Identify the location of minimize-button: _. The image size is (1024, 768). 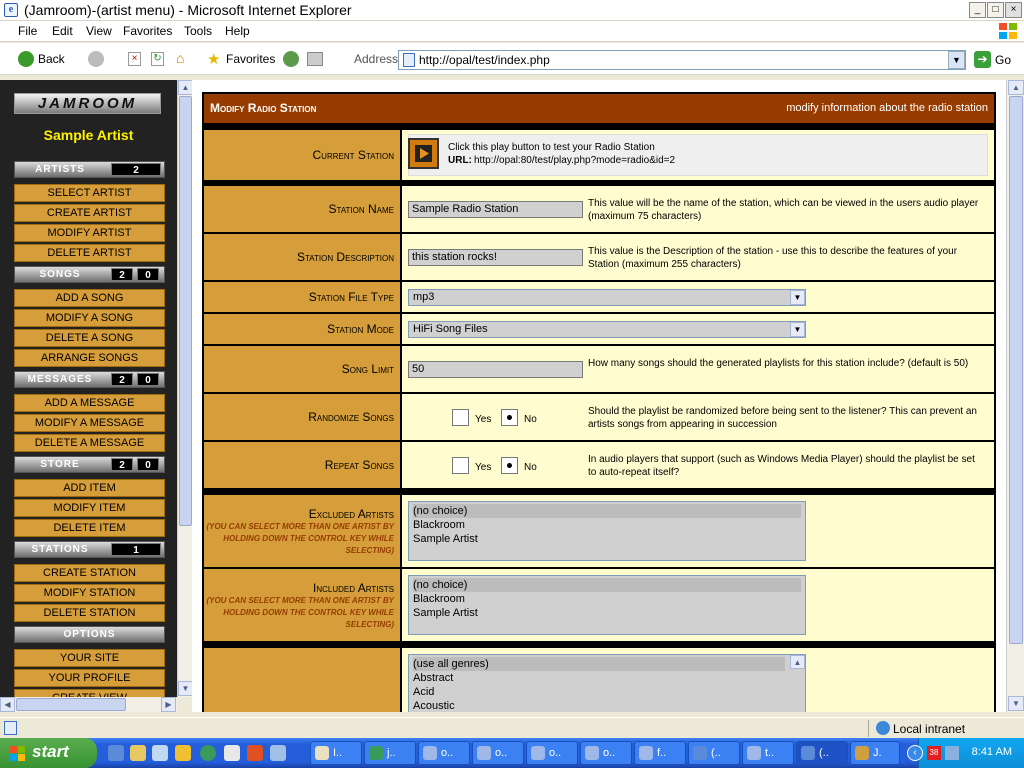
(977, 10).